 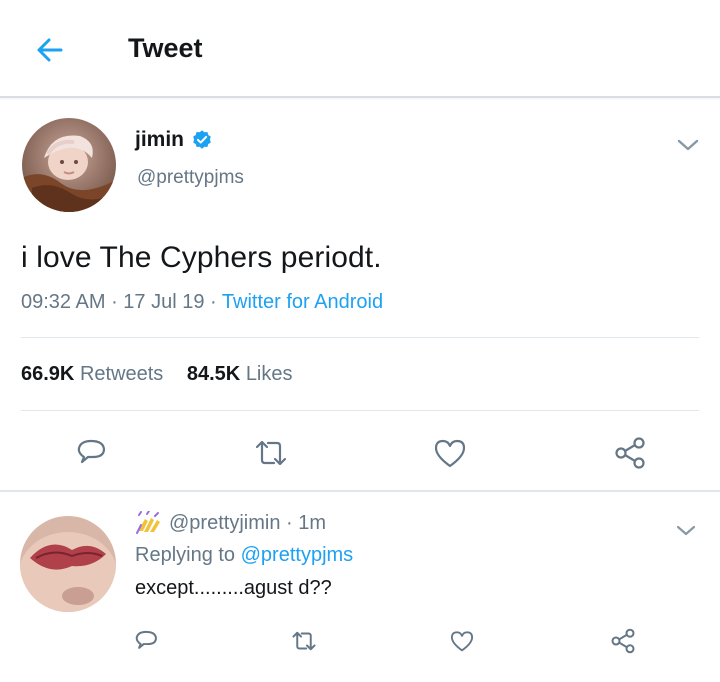 I want to click on tweet-text: i love The Cyphers periodt., so click(x=201, y=257).